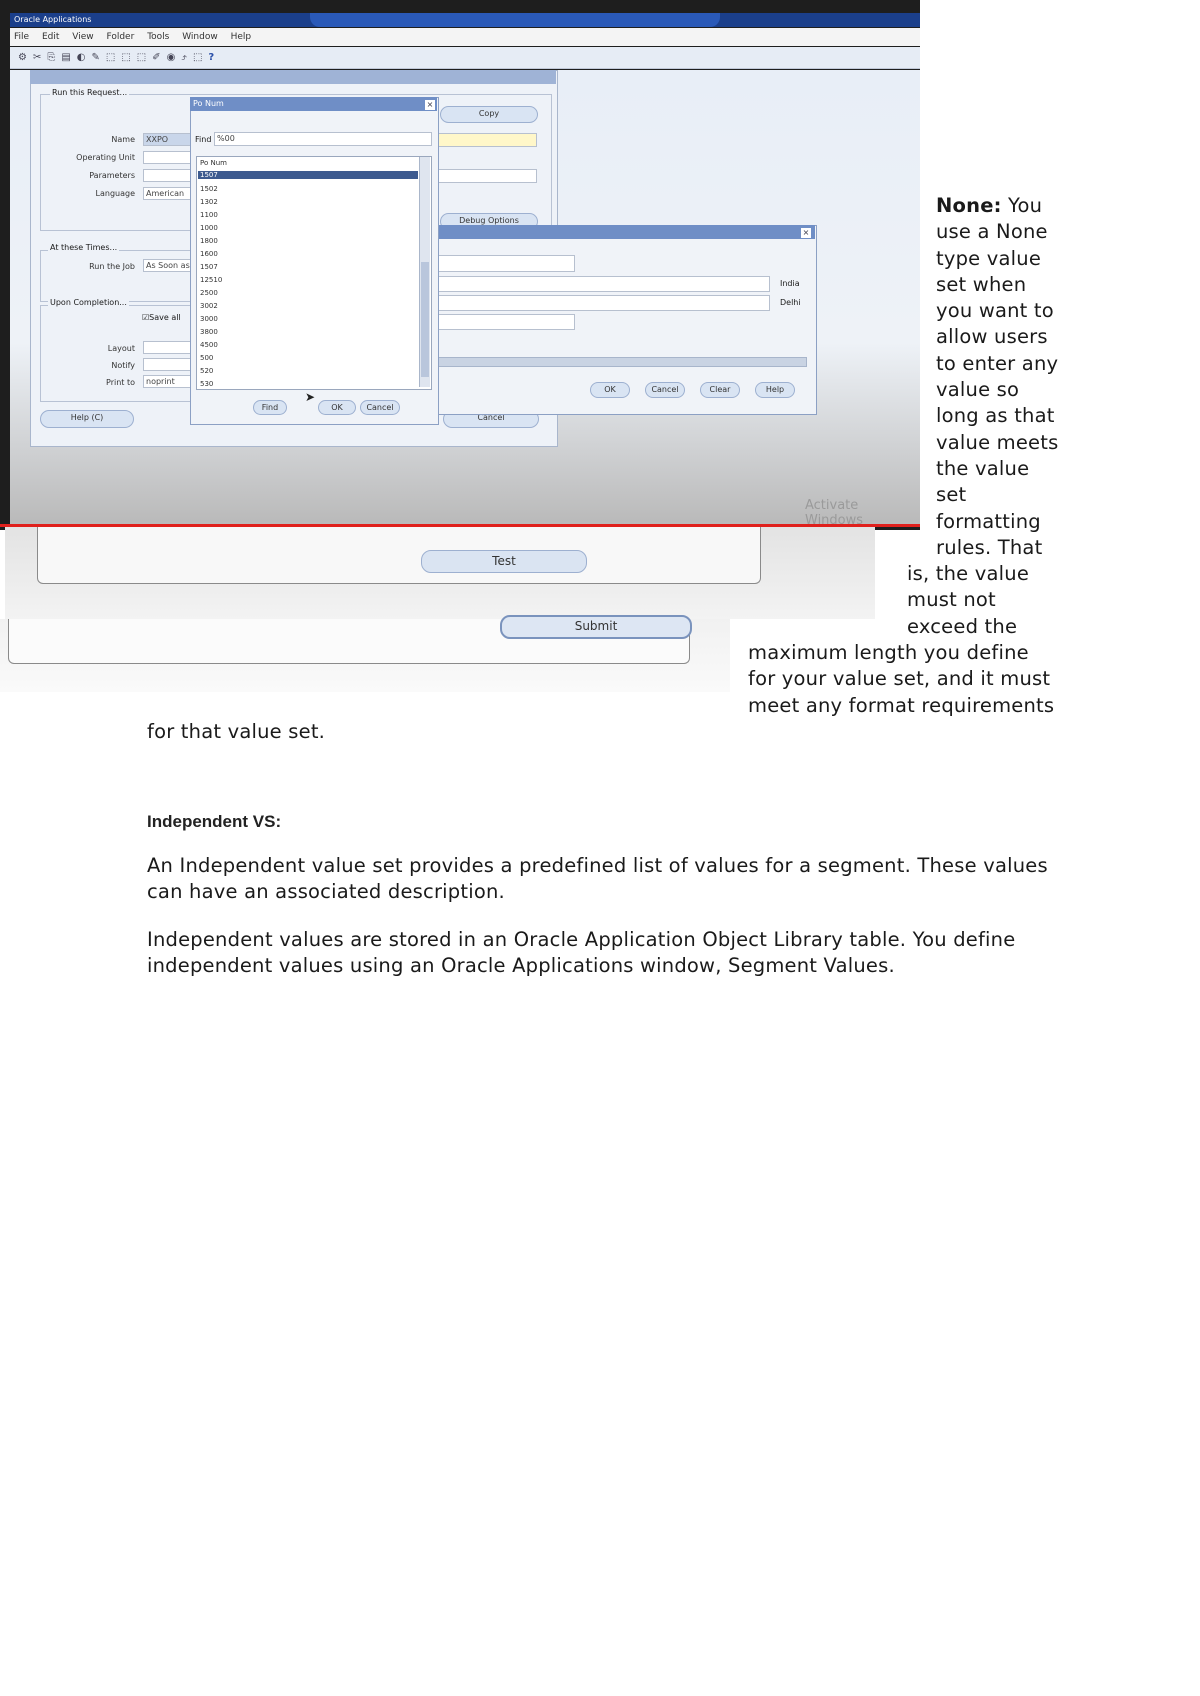 This screenshot has width=1200, height=1696. Describe the element at coordinates (775, 390) in the screenshot. I see `param-help-button: Help` at that location.